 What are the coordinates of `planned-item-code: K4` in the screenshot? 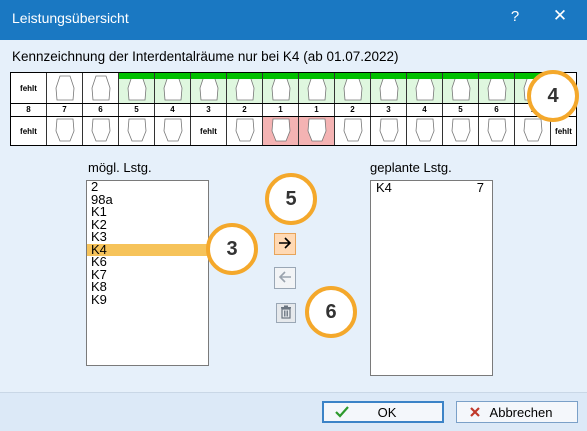 It's located at (384, 187).